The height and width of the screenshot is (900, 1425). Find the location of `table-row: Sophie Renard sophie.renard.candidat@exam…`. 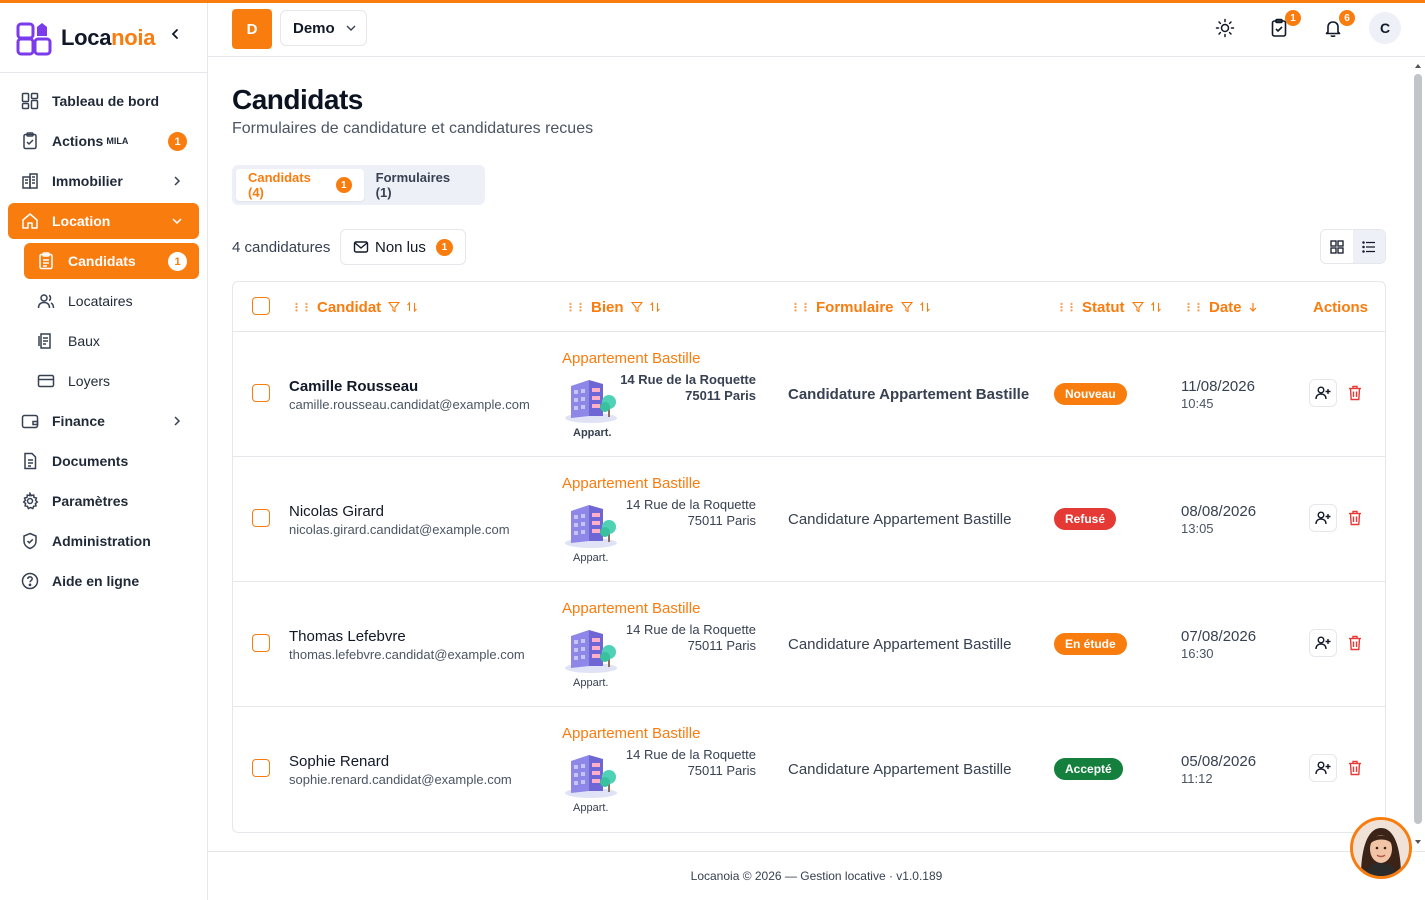

table-row: Sophie Renard sophie.renard.candidat@exam… is located at coordinates (809, 769).